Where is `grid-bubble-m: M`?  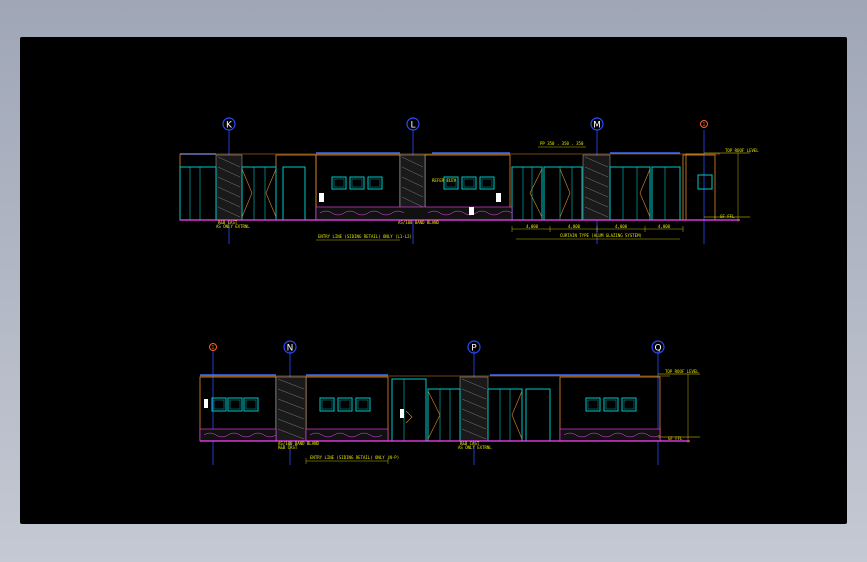
grid-bubble-m: M is located at coordinates (597, 124).